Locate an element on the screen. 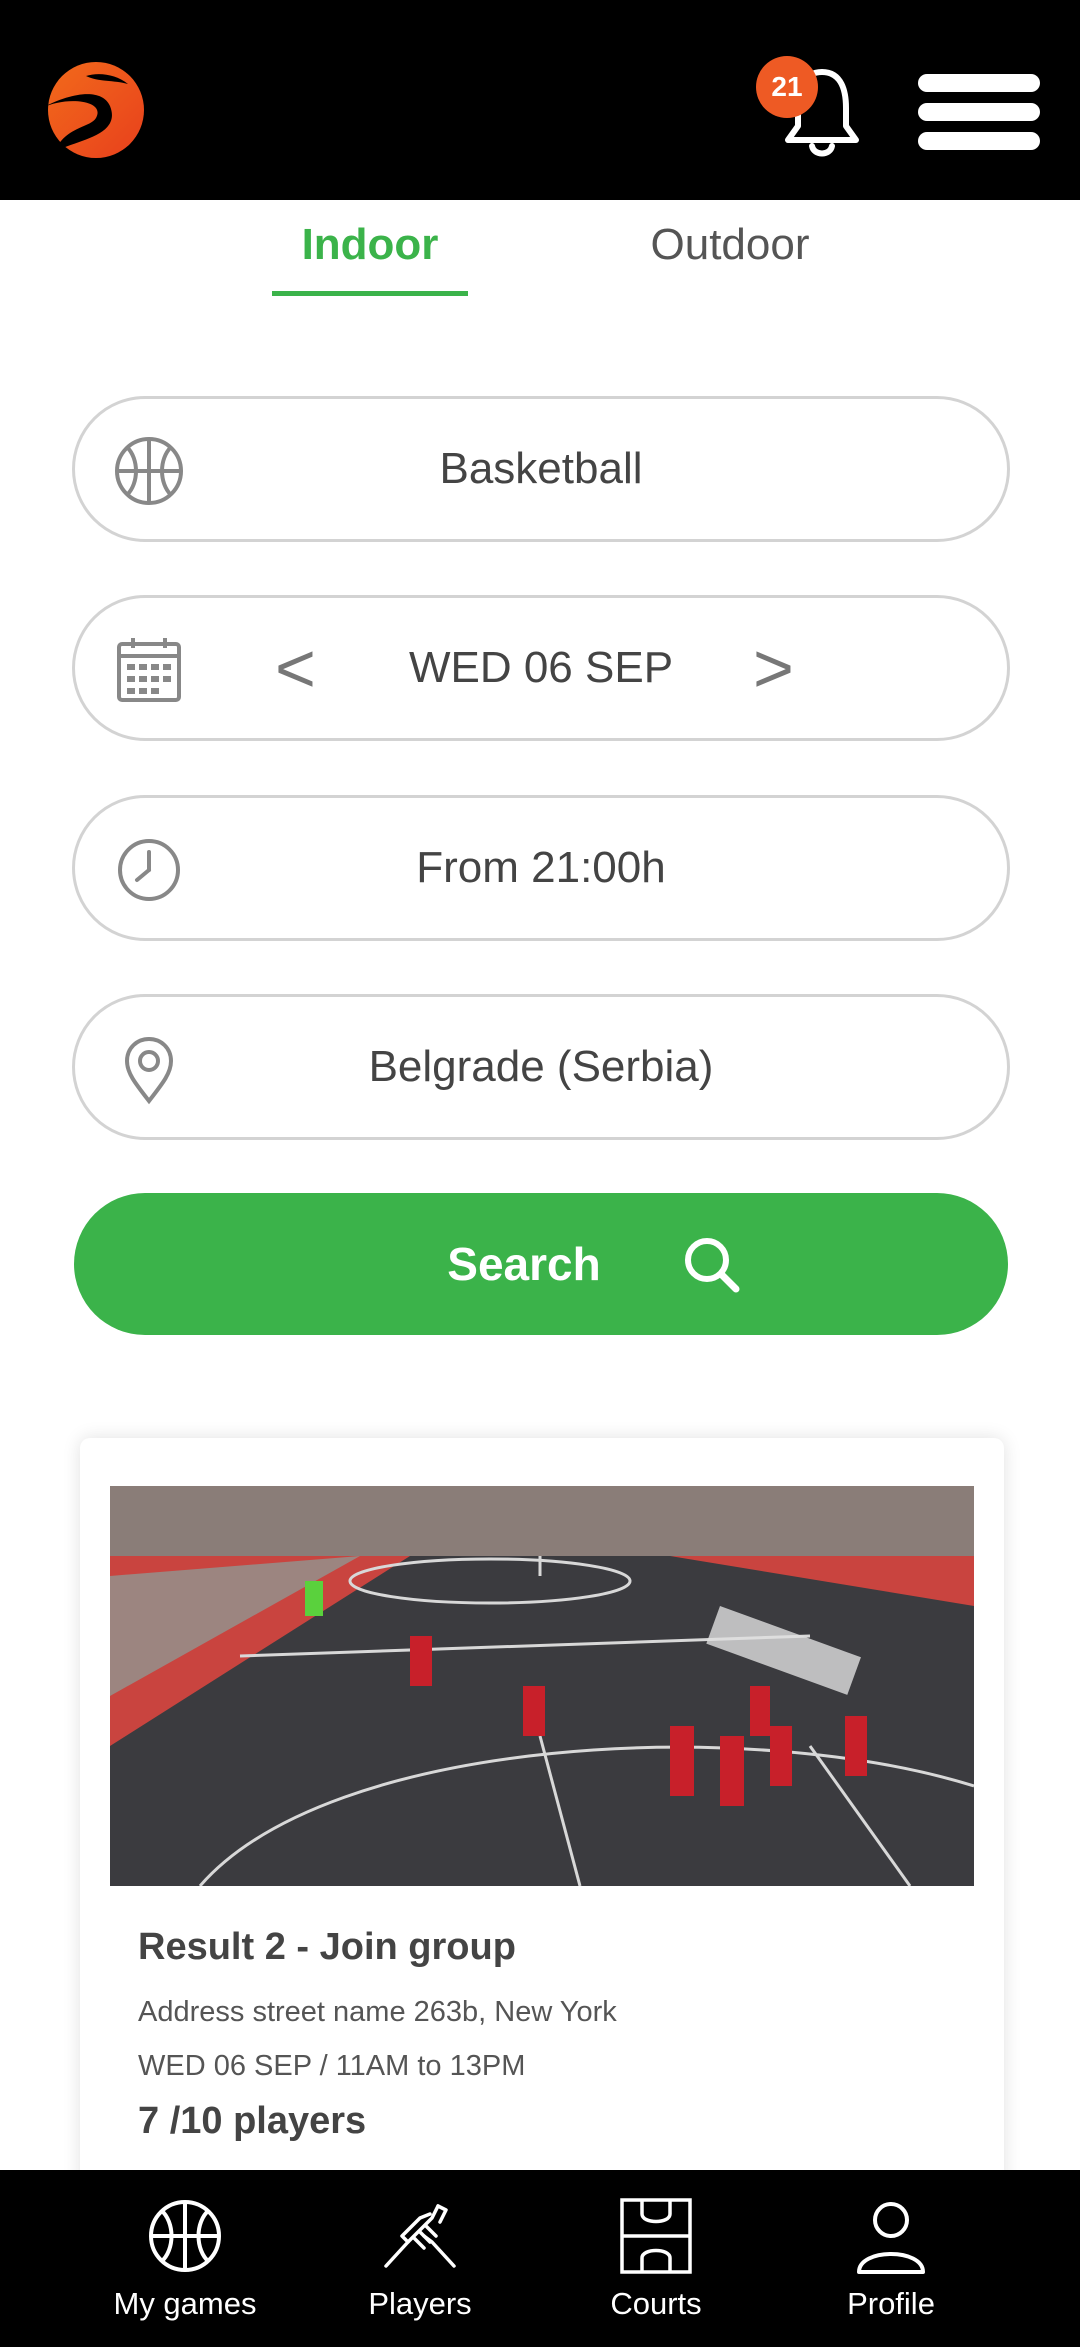 The width and height of the screenshot is (1080, 2347). app-logo is located at coordinates (91, 111).